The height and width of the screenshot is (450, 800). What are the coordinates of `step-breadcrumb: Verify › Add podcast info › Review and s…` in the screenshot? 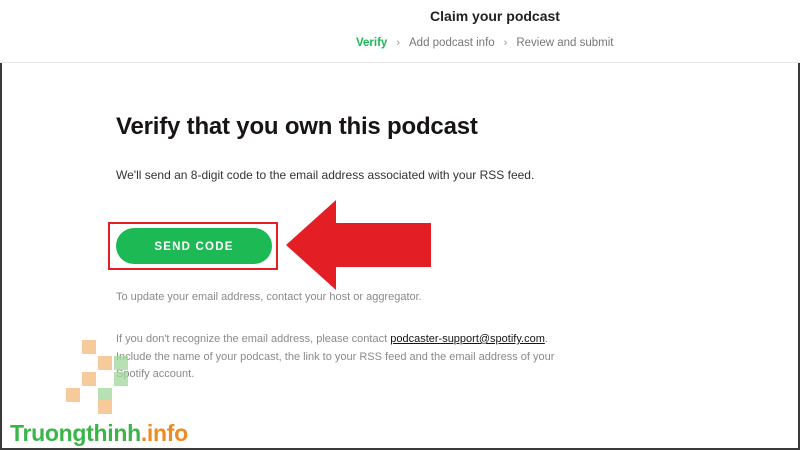 It's located at (485, 43).